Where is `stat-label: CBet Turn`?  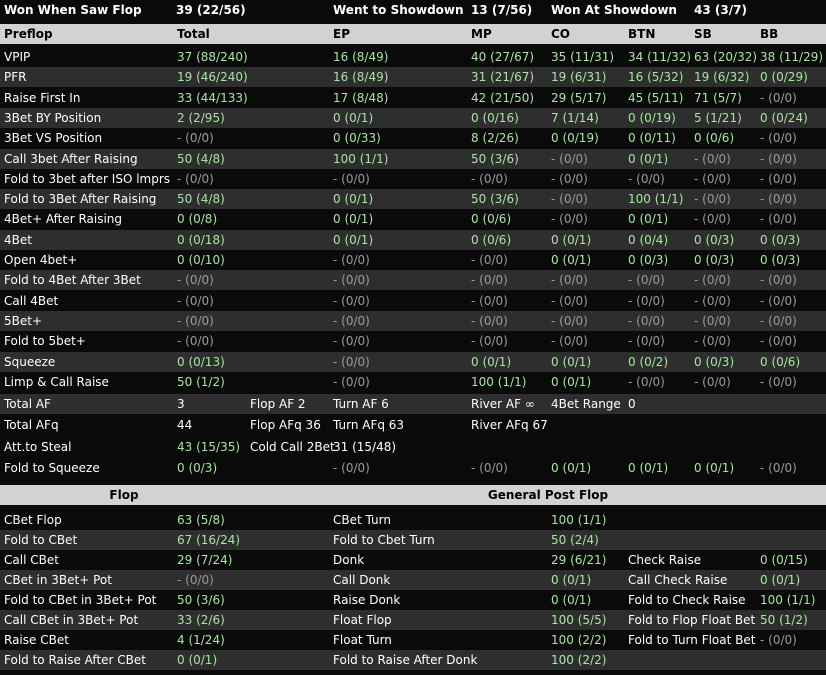
stat-label: CBet Turn is located at coordinates (362, 520).